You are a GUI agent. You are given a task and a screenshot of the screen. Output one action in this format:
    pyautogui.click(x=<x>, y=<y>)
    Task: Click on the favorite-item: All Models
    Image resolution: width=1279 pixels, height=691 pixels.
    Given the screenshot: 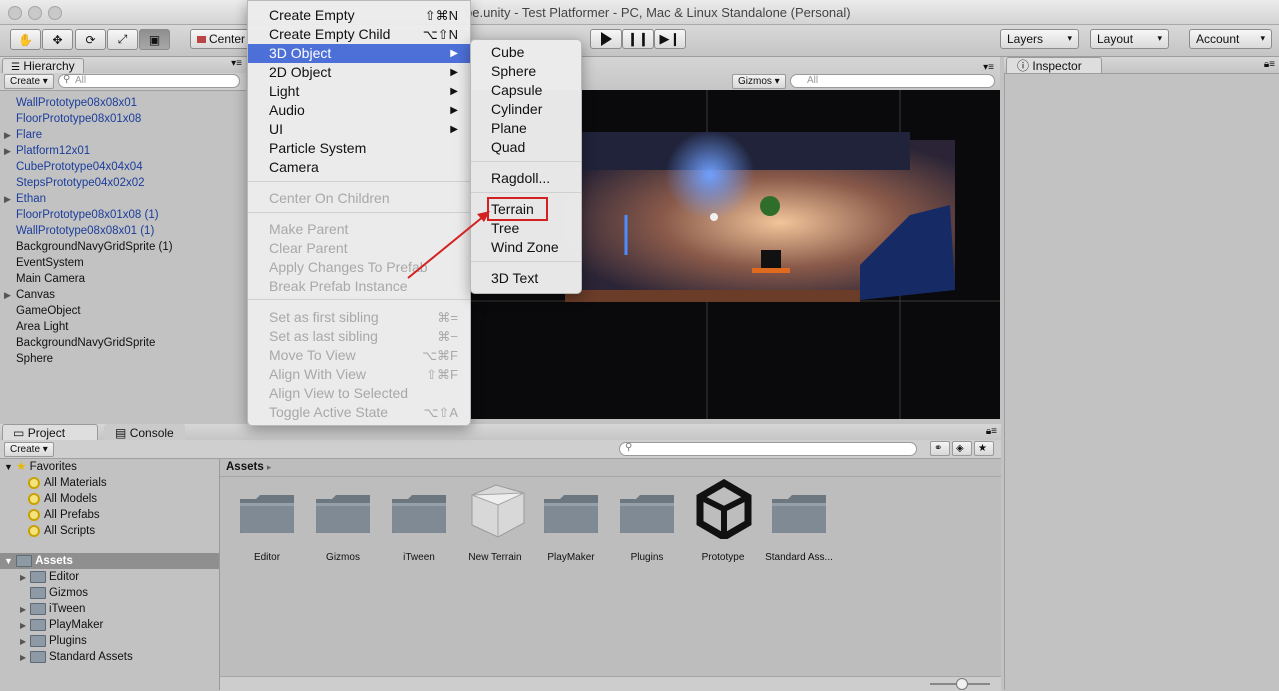 What is the action you would take?
    pyautogui.click(x=62, y=499)
    